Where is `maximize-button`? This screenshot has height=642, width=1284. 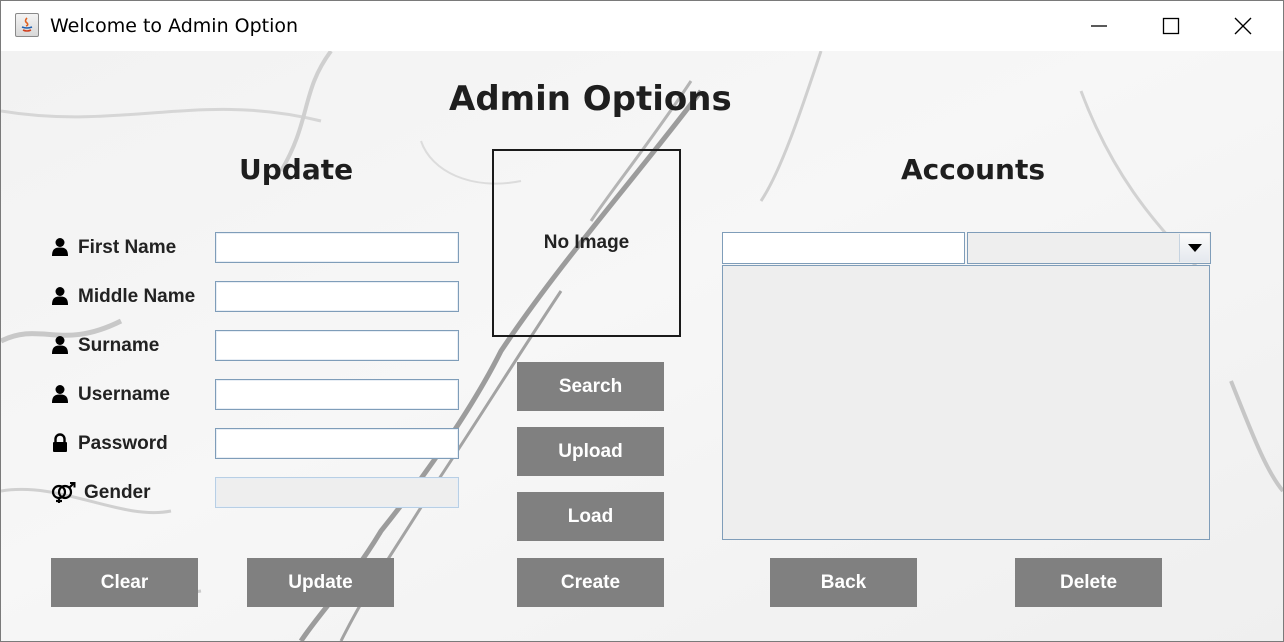
maximize-button is located at coordinates (1171, 26).